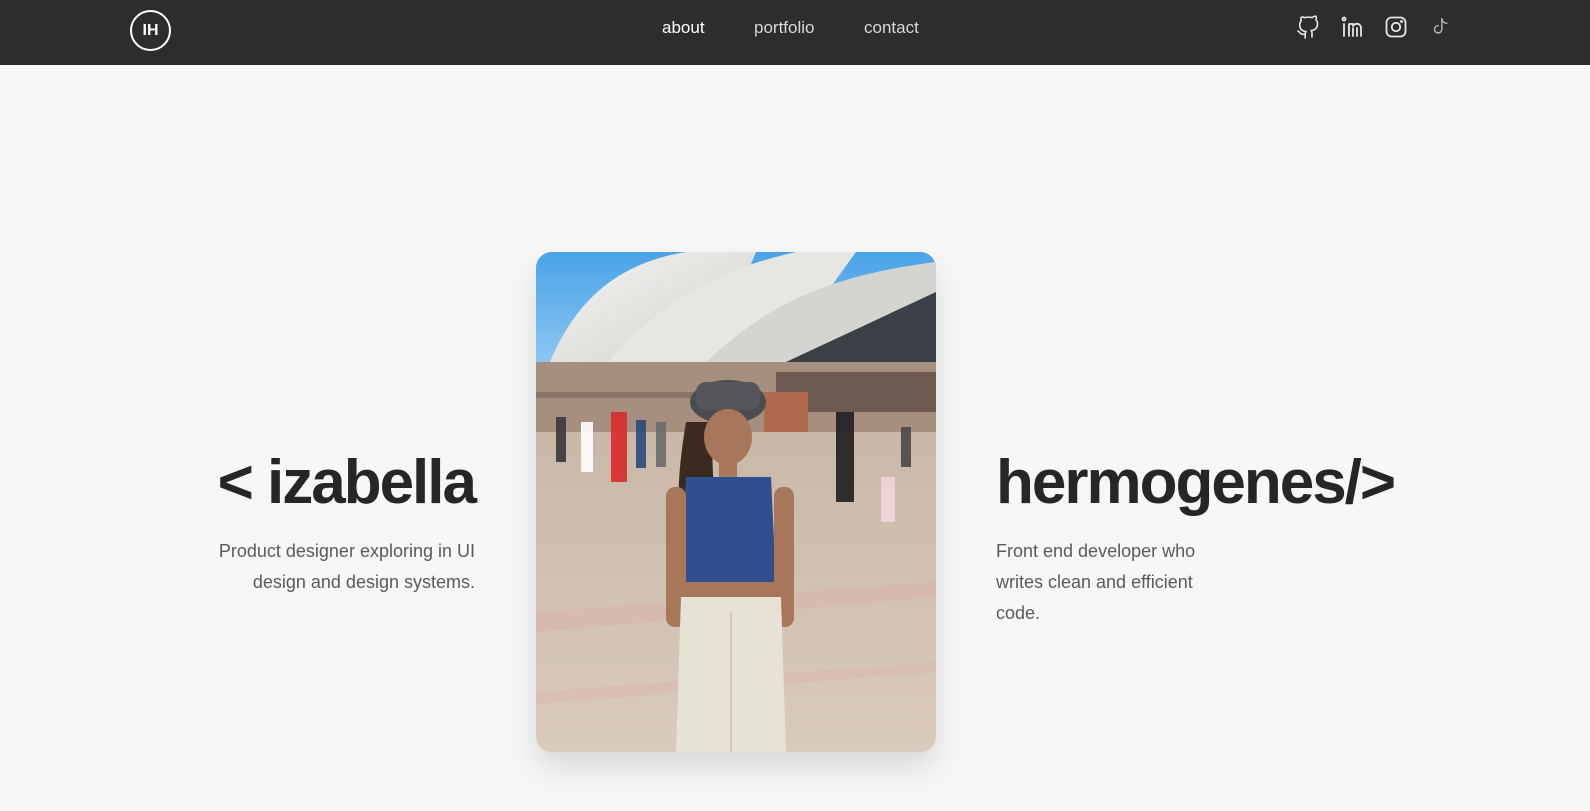 This screenshot has height=811, width=1590. Describe the element at coordinates (347, 482) in the screenshot. I see `first-name-heading: < izabella` at that location.